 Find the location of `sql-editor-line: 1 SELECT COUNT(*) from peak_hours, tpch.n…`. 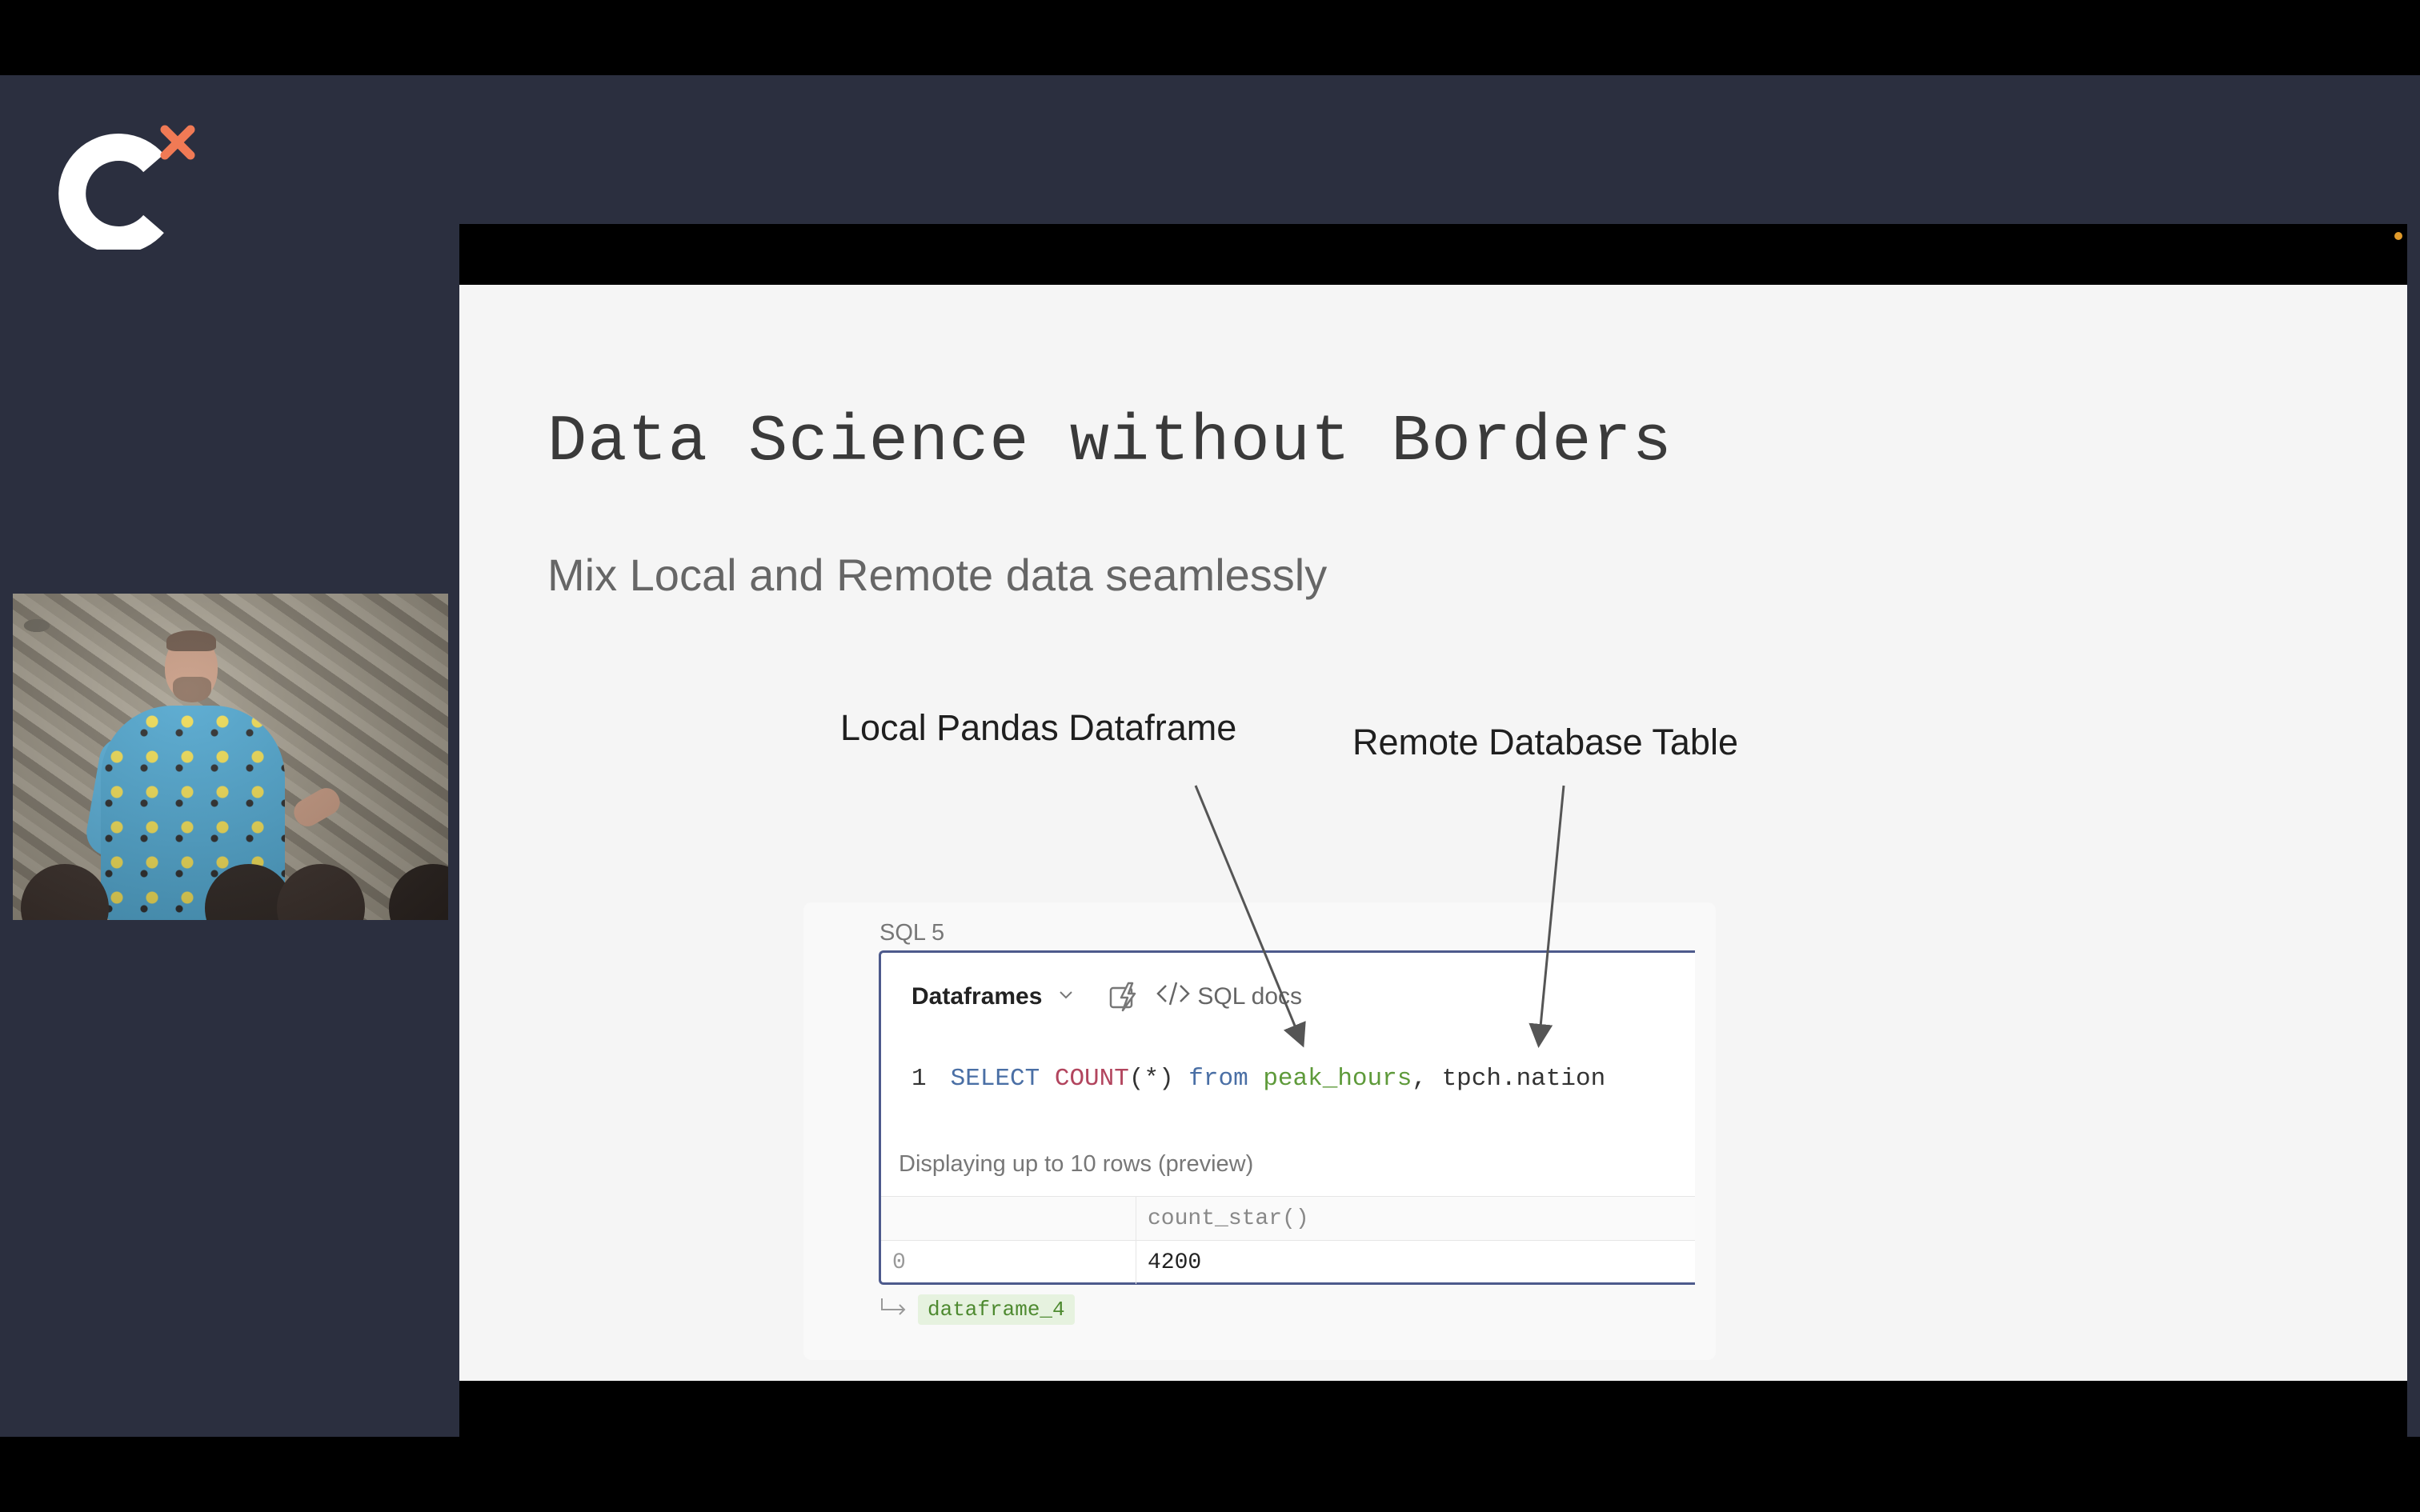

sql-editor-line: 1 SELECT COUNT(*) from peak_hours, tpch.n… is located at coordinates (1258, 1079).